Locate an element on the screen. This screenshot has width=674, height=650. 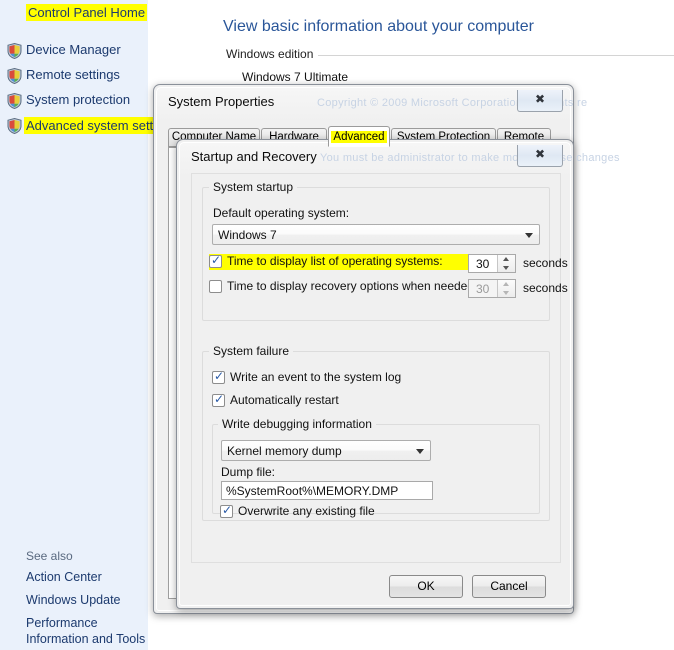
ok-button: OK is located at coordinates (426, 586).